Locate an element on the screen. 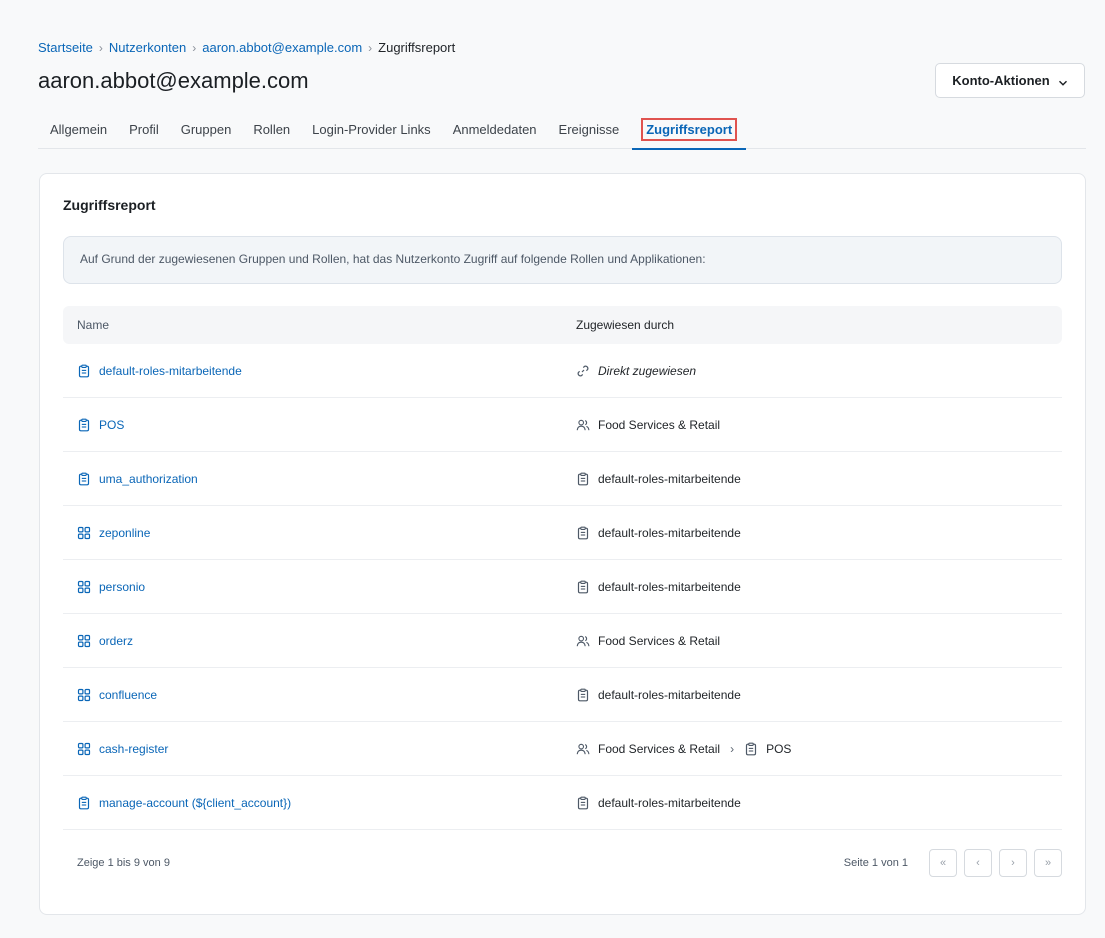 The width and height of the screenshot is (1105, 938). table-row: confluence default-roles-mitarbeitende is located at coordinates (562, 695).